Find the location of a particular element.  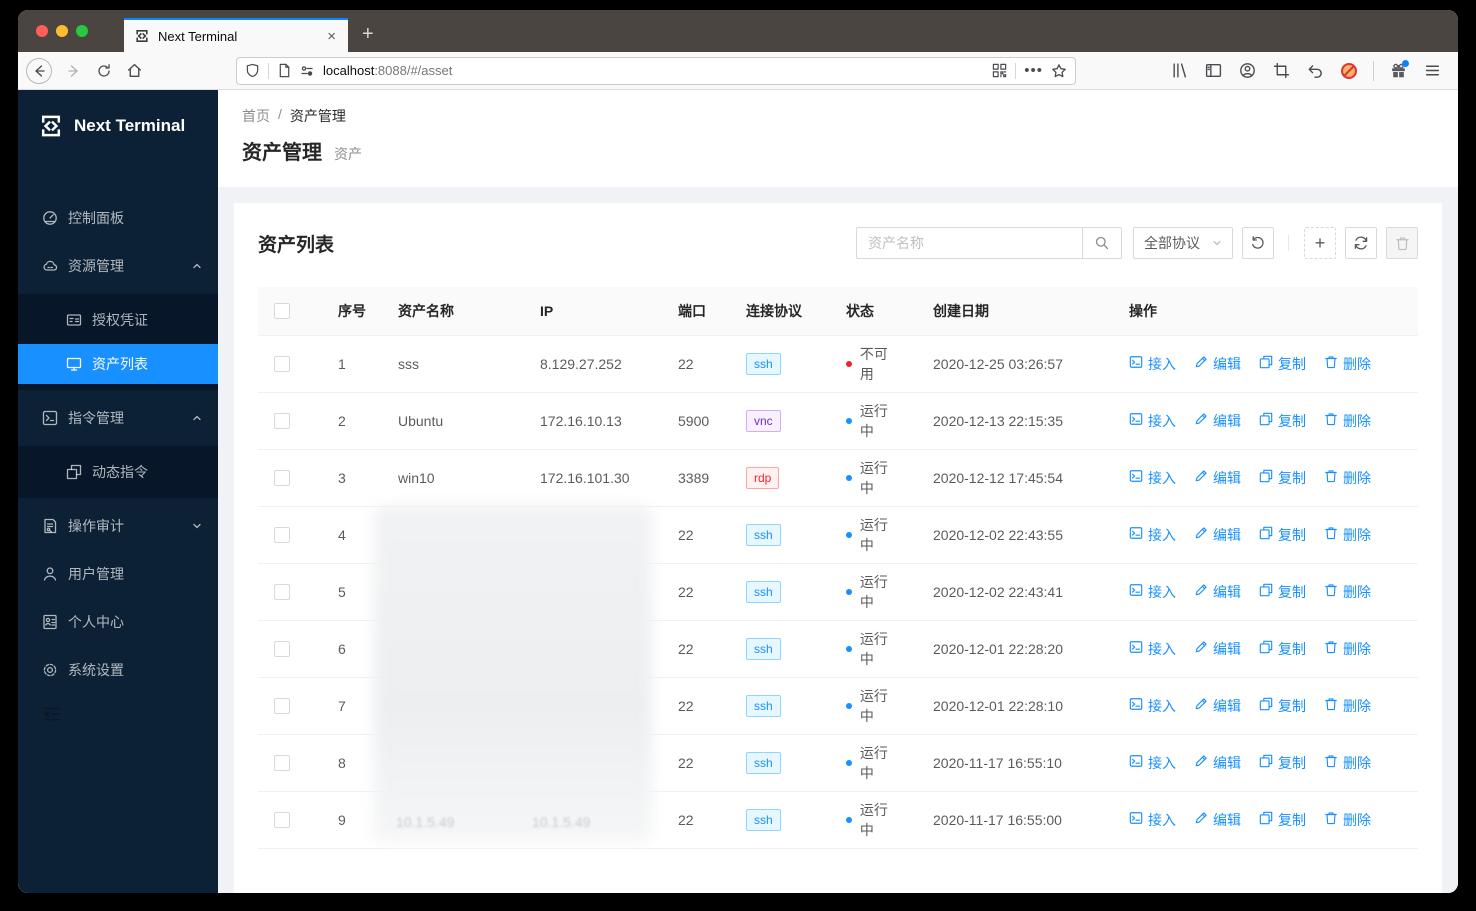

window-controls is located at coordinates (62, 31).